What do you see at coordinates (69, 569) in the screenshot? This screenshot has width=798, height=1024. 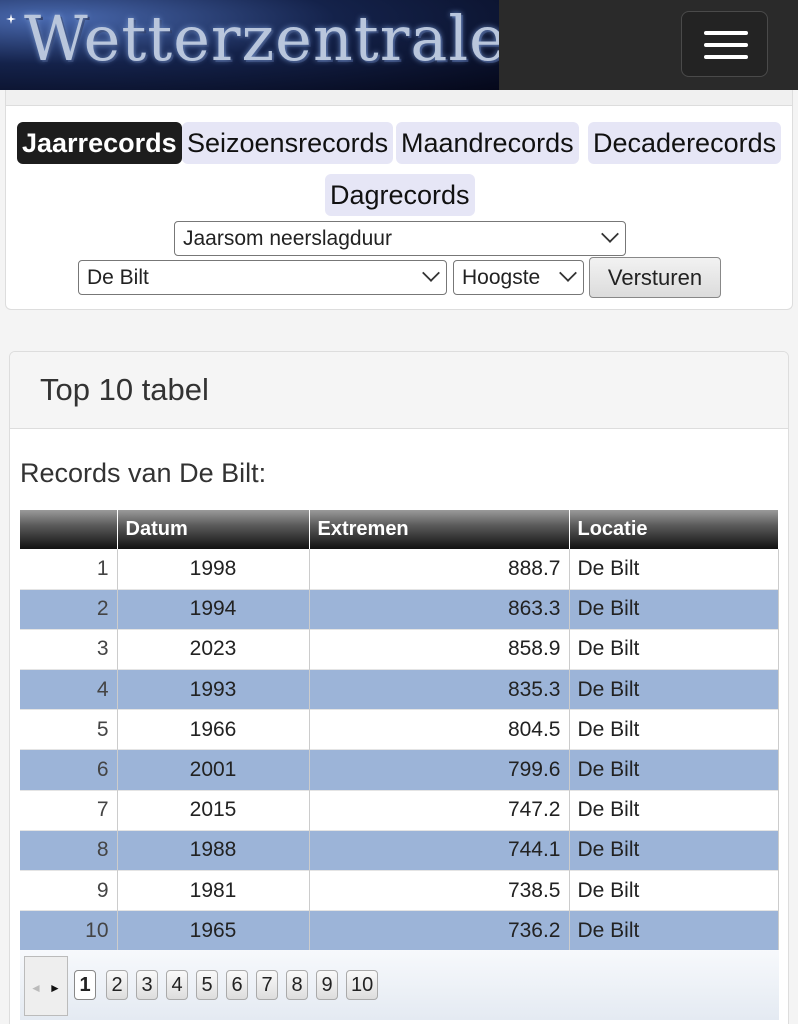 I see `row-rank: 1` at bounding box center [69, 569].